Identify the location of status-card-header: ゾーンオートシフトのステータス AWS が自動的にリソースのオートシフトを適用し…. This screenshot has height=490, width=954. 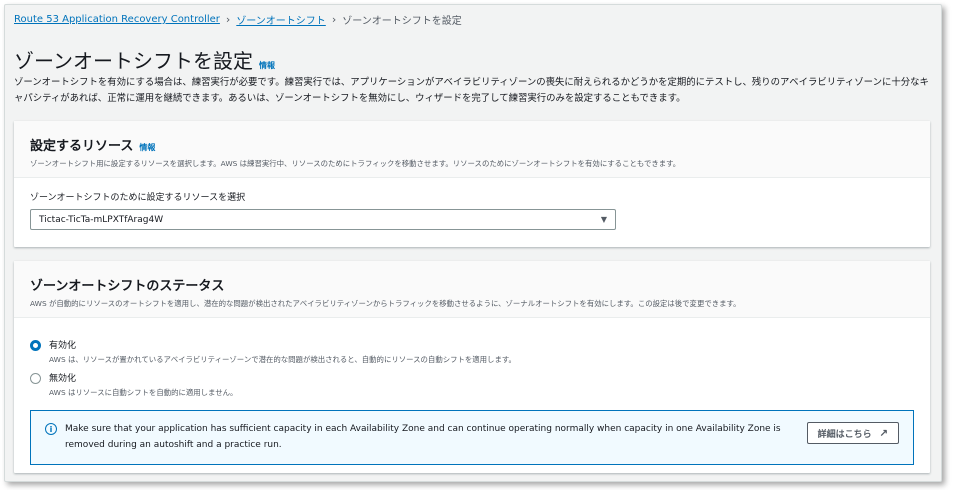
(472, 289).